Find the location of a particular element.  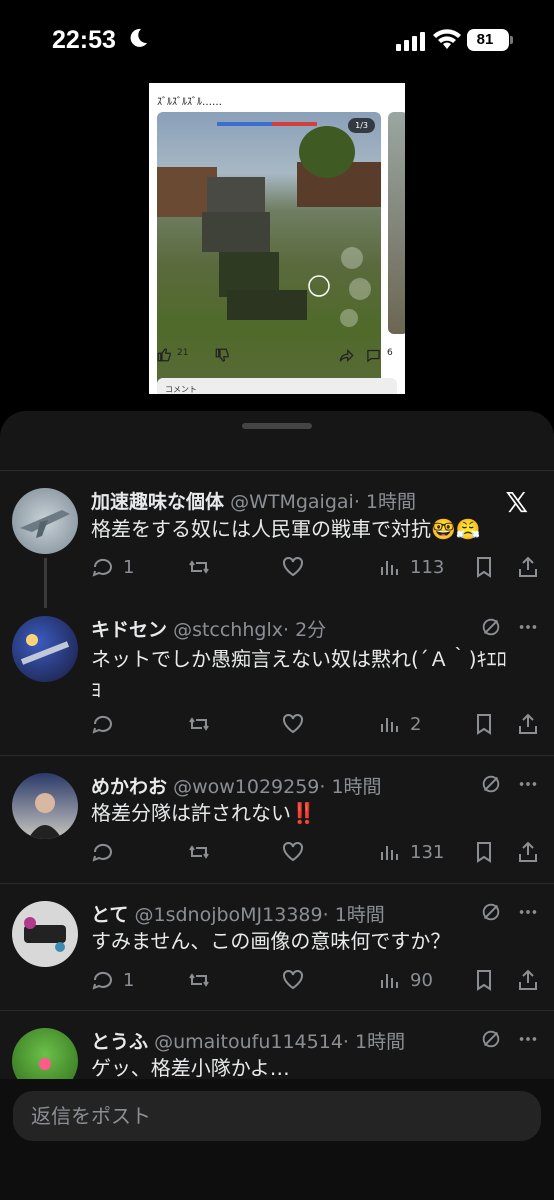

views-button: 90 is located at coordinates (405, 980).